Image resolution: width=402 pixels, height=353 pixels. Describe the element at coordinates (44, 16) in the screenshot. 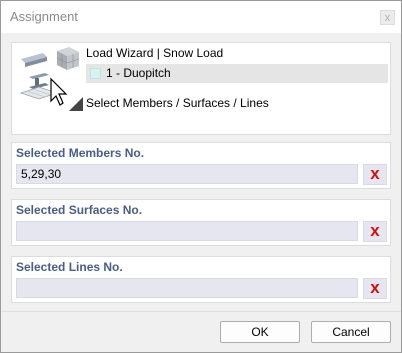

I see `dialog-title: Assignment` at that location.